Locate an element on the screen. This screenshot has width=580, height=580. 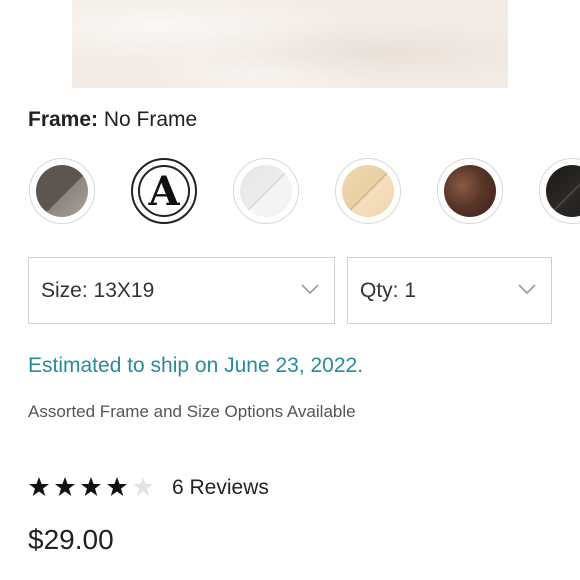
swatch-fill: A is located at coordinates (164, 191).